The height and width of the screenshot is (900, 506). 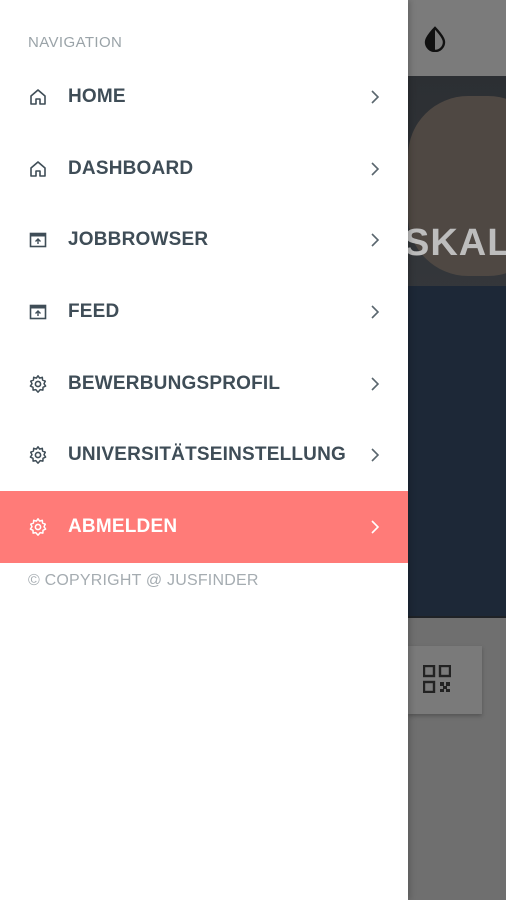 I want to click on nav-item-label: HOME, so click(x=97, y=96).